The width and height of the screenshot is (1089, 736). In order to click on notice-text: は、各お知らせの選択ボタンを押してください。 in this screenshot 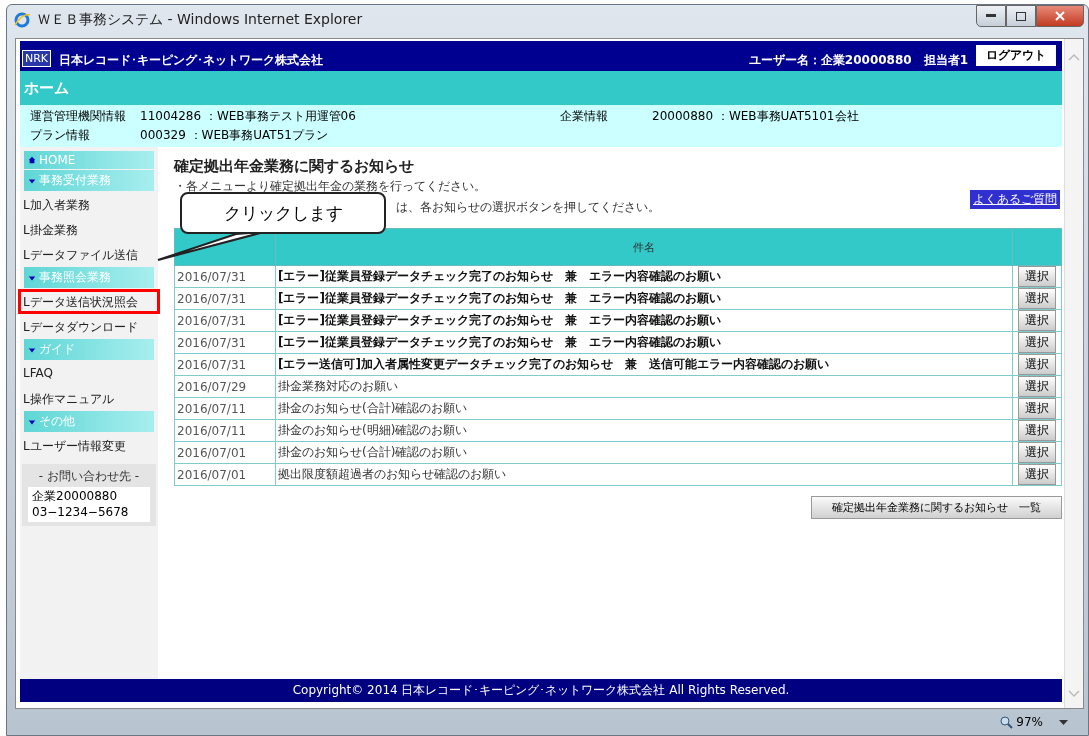, I will do `click(528, 207)`.